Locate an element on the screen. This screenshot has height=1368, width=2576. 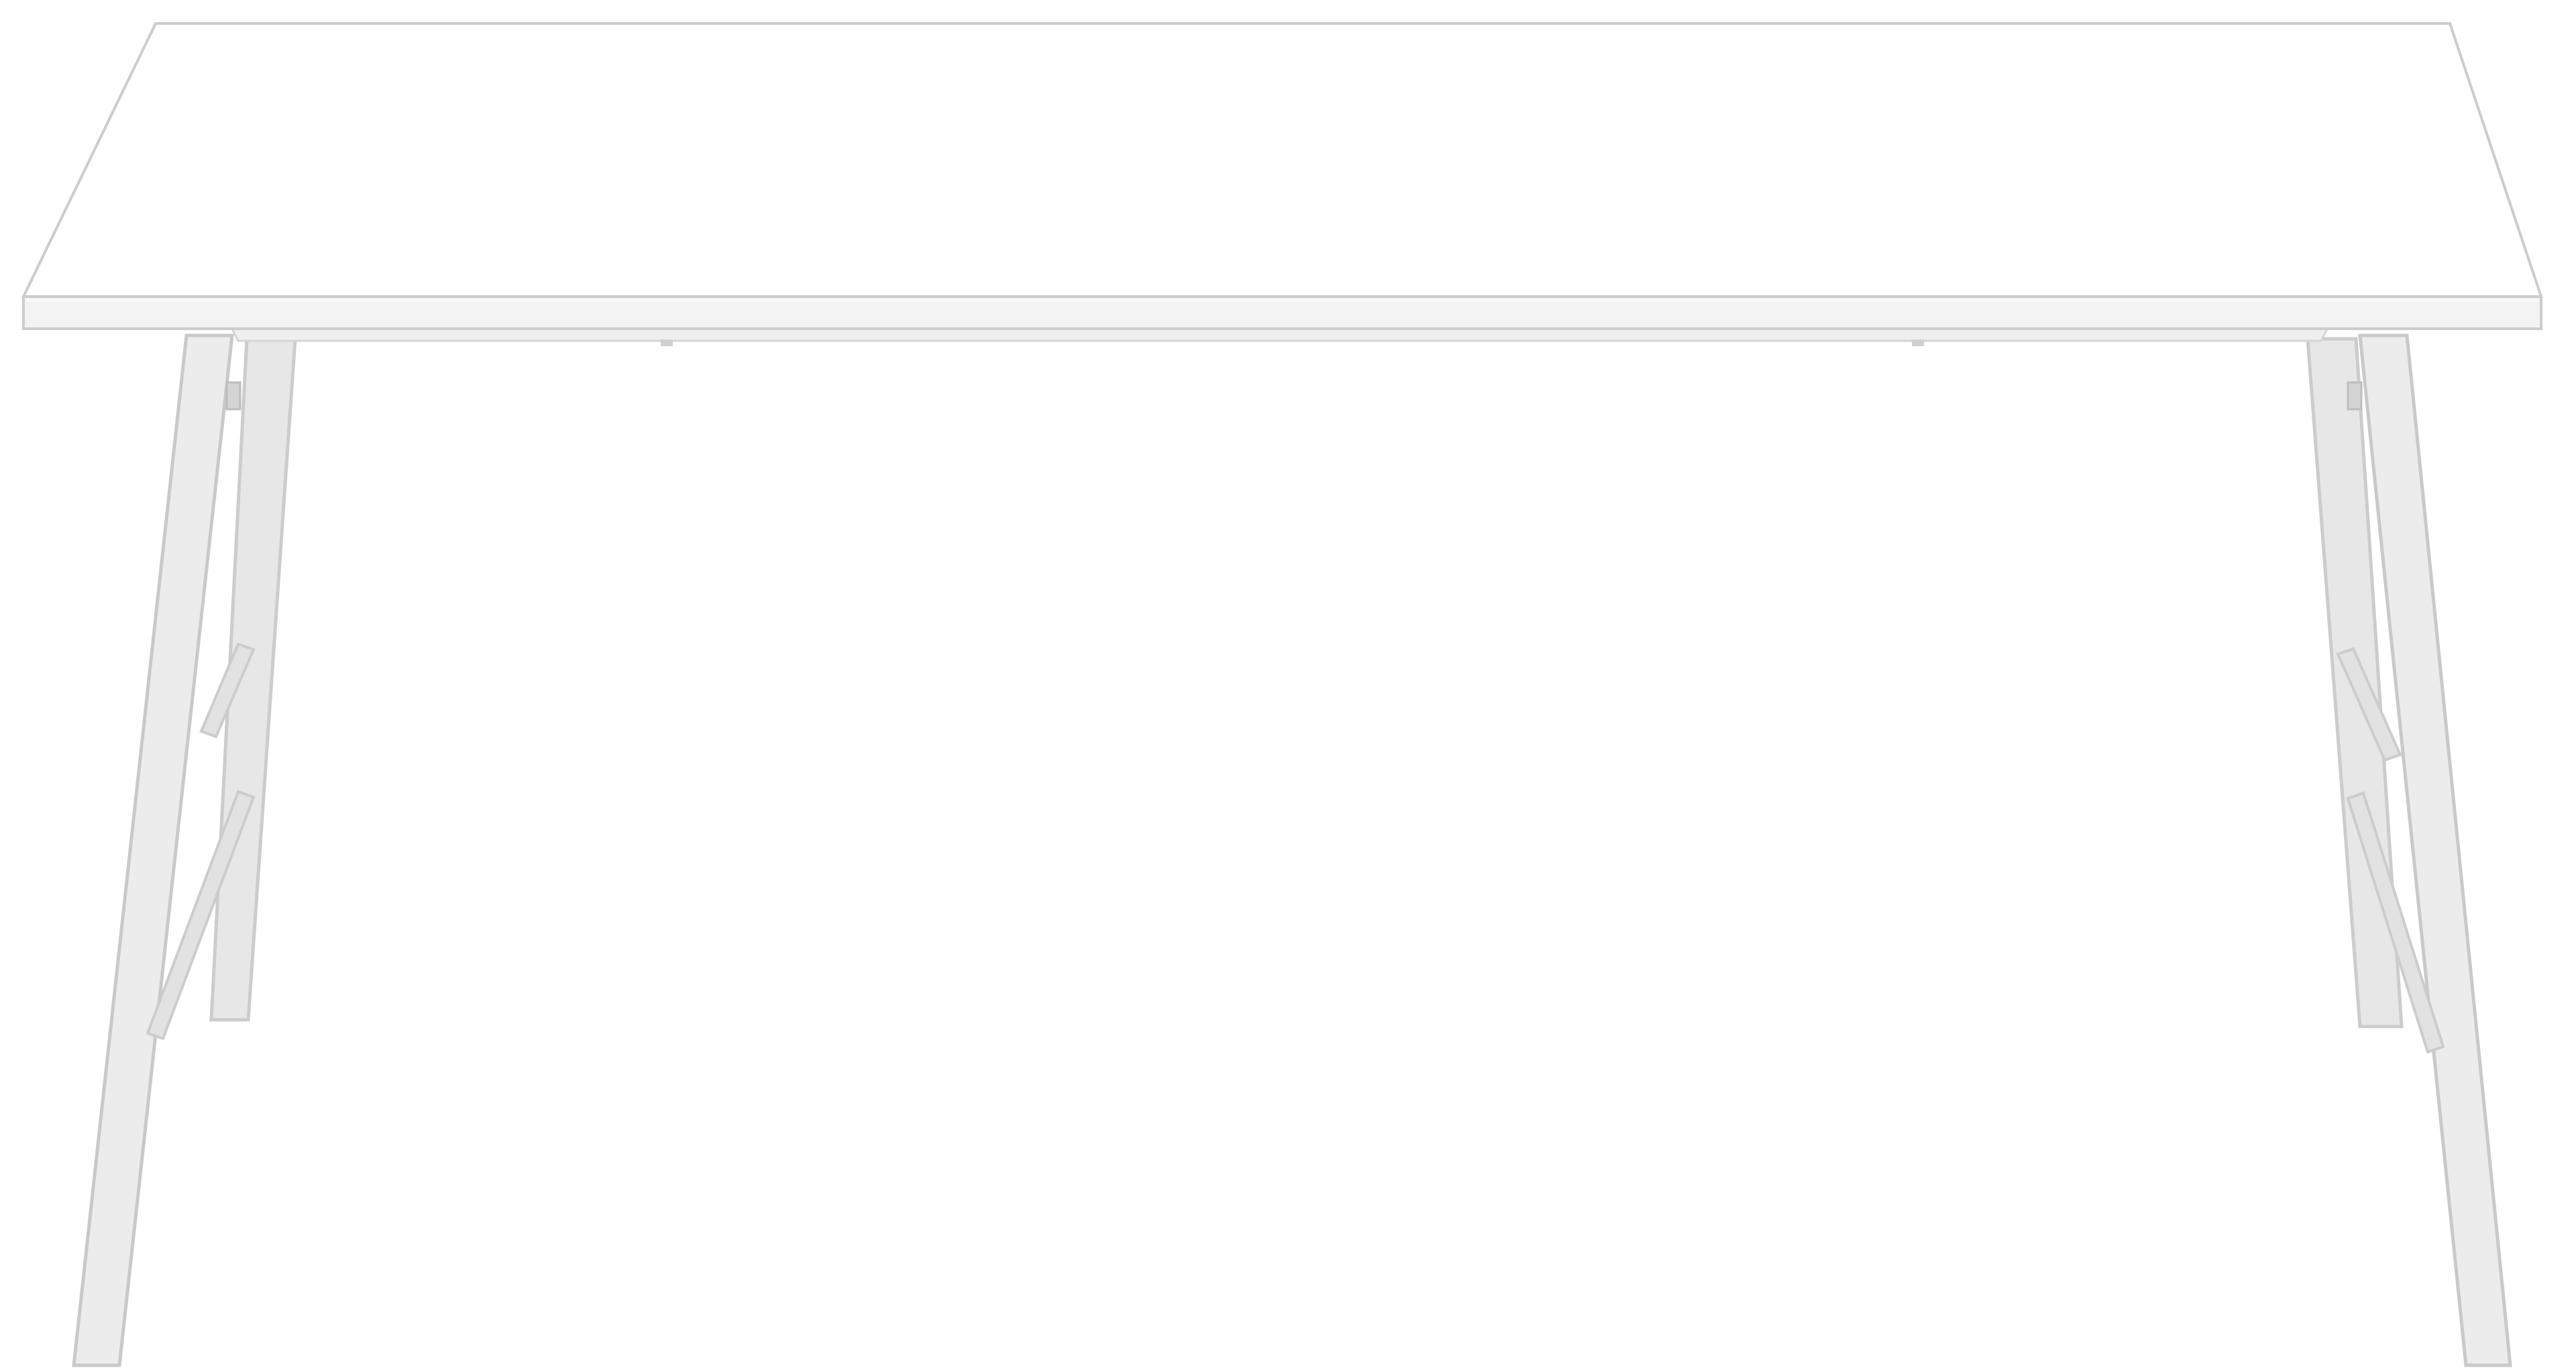
left-fixing-screw is located at coordinates (667, 342).